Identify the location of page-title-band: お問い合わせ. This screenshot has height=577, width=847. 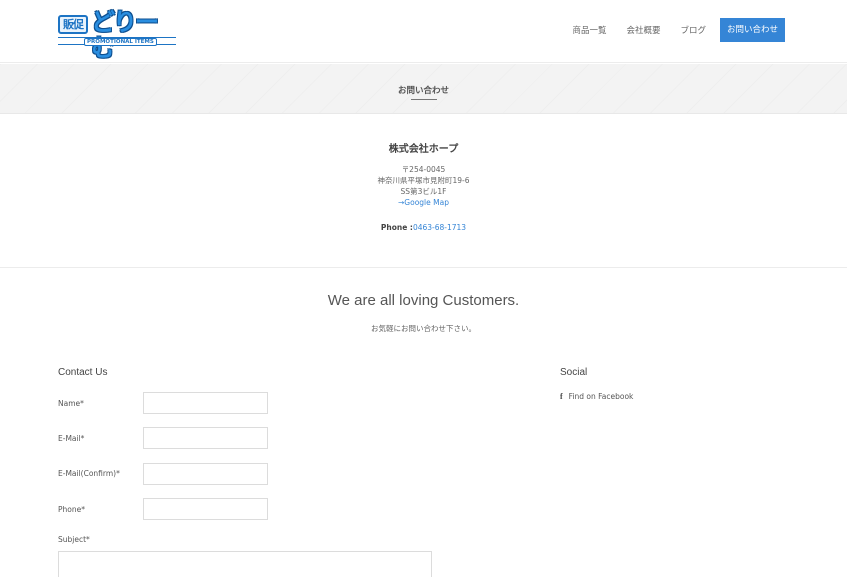
(423, 89).